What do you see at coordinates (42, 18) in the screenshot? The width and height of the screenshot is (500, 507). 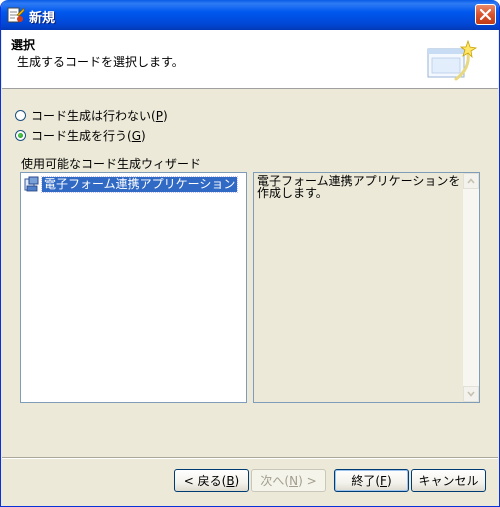 I see `window-title: 新規` at bounding box center [42, 18].